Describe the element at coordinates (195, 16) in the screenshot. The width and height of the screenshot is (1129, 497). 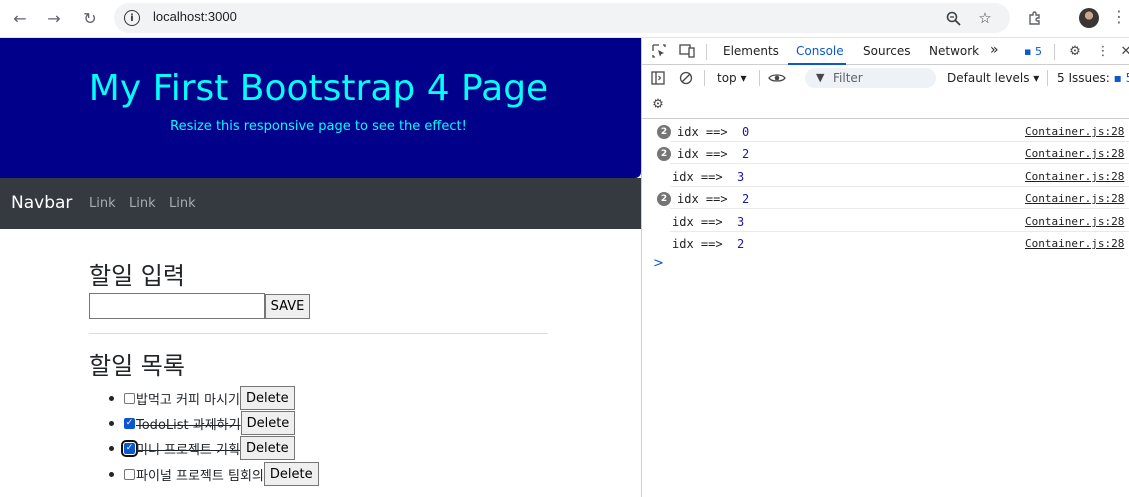
I see `url-text: localhost:3000` at that location.